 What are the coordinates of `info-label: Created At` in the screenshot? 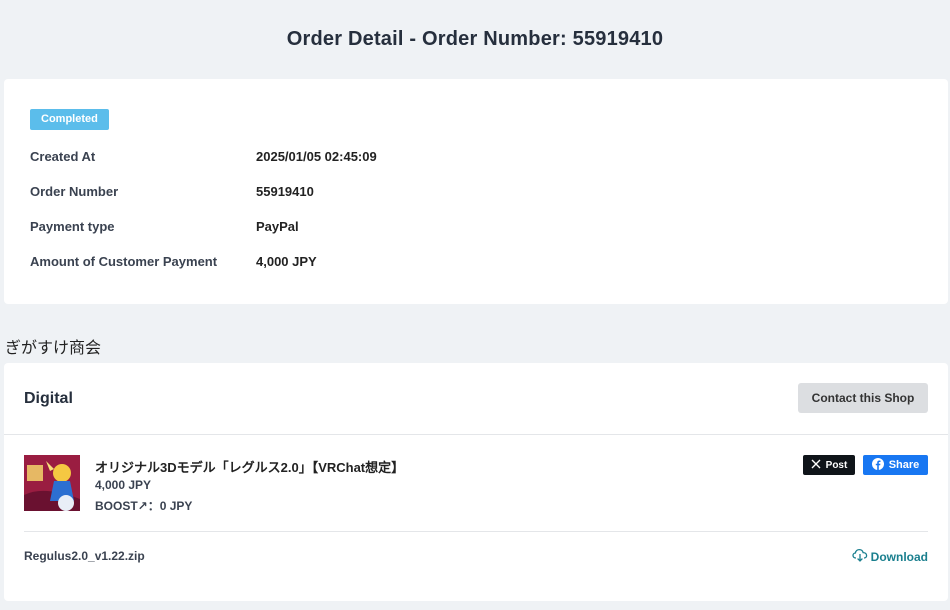 It's located at (63, 156).